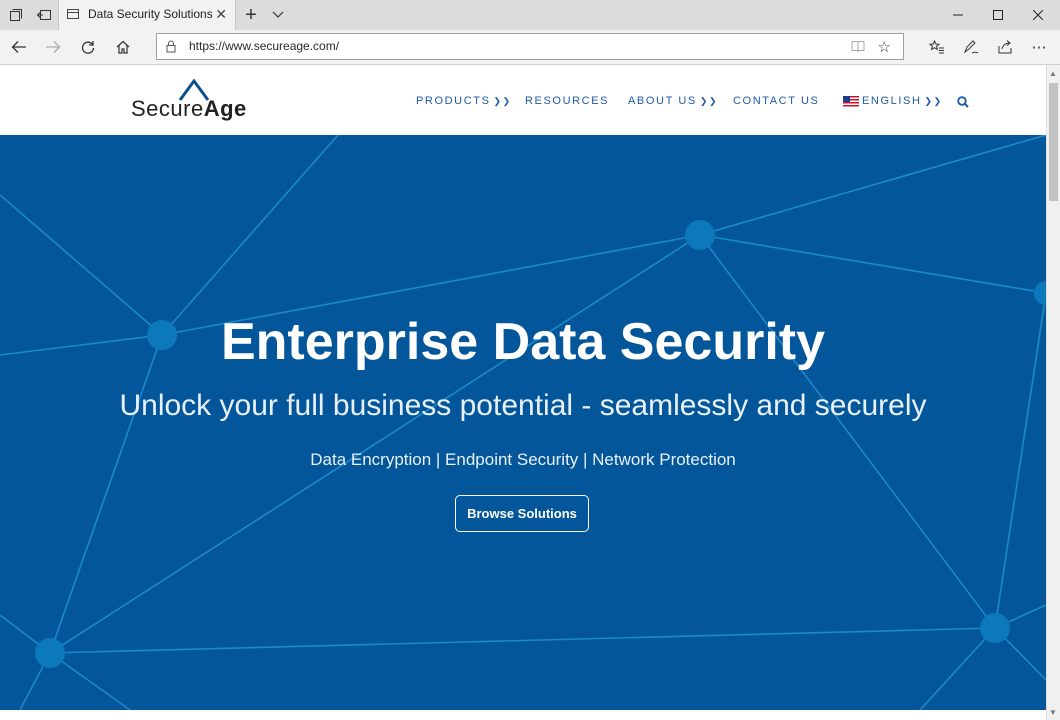 This screenshot has width=1060, height=720. I want to click on nav-resources-label: RESOURCES, so click(567, 101).